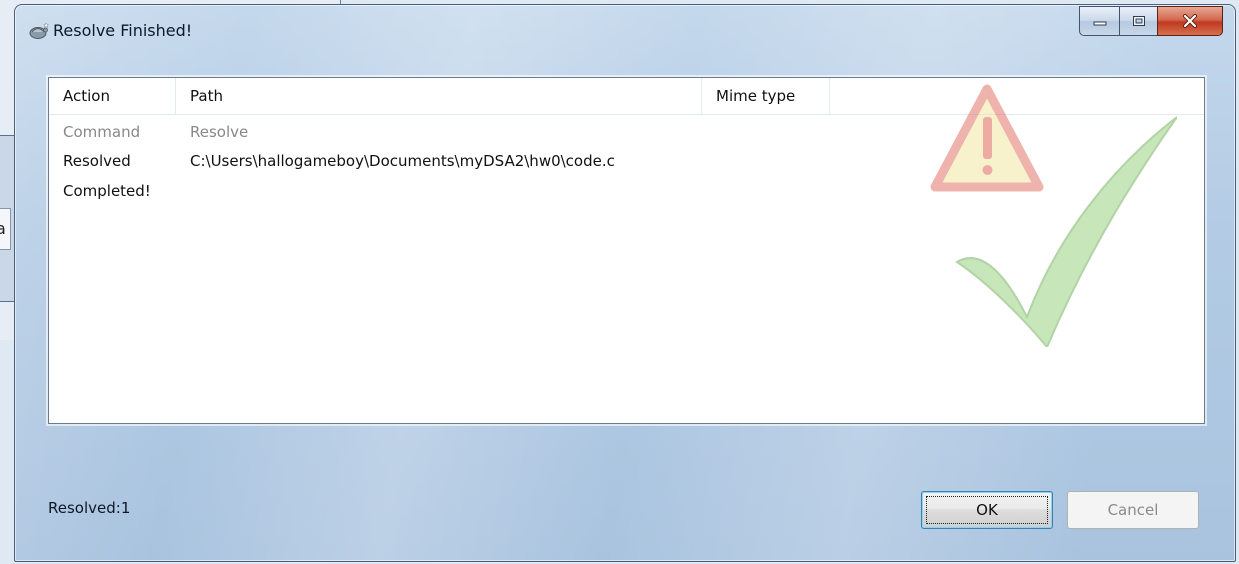 The width and height of the screenshot is (1239, 564). I want to click on focus-rectangle, so click(987, 510).